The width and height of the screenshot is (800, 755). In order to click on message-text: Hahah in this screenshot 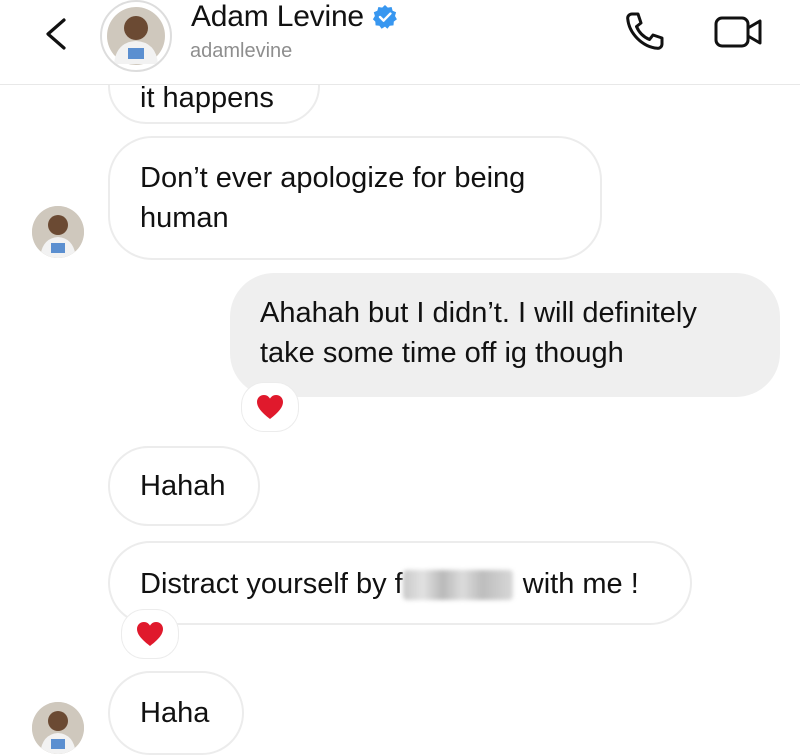, I will do `click(183, 486)`.